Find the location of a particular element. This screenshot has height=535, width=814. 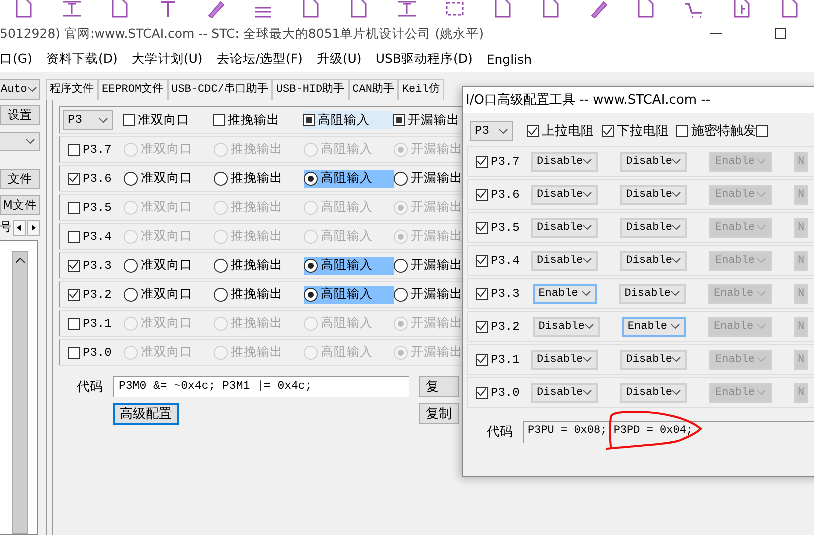

tab: USB-HID助手 is located at coordinates (310, 89).